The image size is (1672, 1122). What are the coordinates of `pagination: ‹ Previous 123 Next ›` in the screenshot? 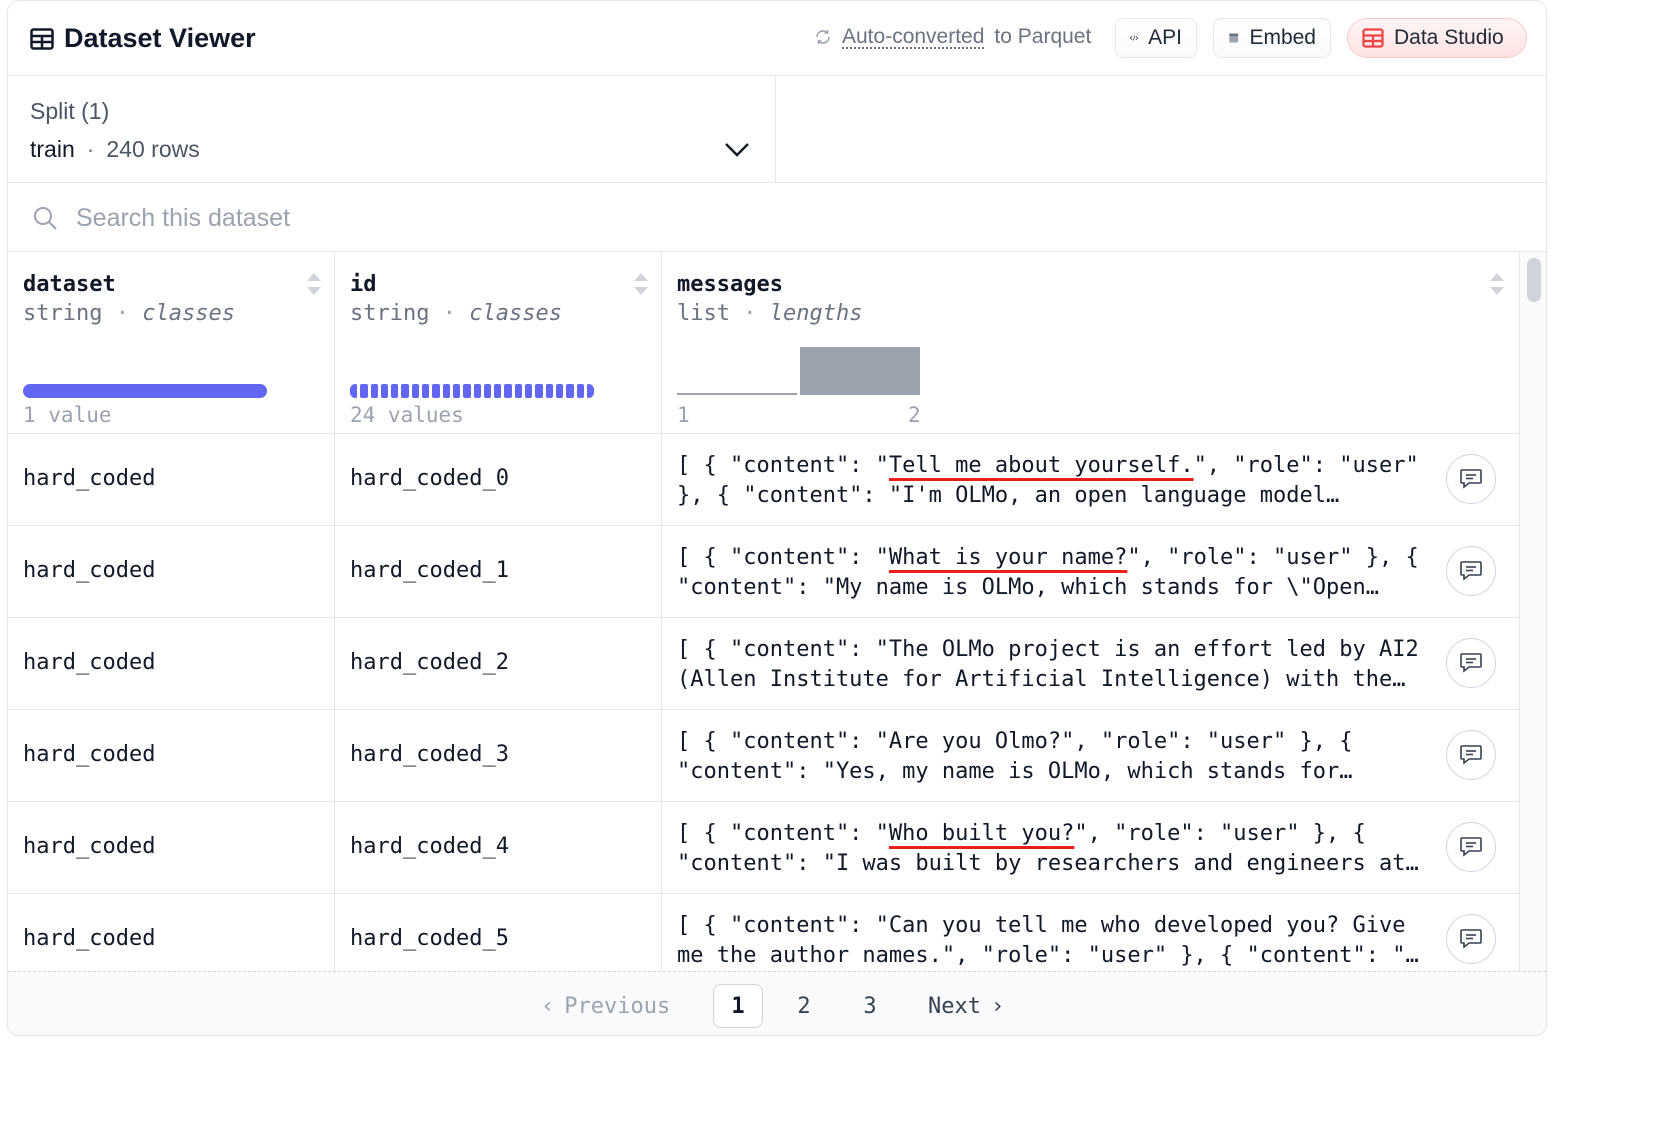 It's located at (777, 1003).